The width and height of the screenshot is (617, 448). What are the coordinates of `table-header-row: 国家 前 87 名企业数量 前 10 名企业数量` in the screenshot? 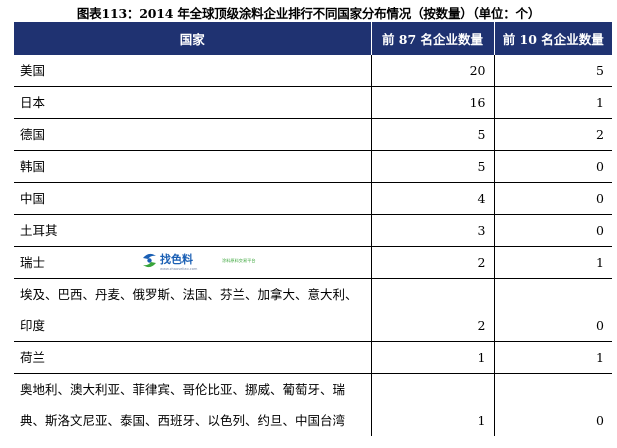 It's located at (313, 38).